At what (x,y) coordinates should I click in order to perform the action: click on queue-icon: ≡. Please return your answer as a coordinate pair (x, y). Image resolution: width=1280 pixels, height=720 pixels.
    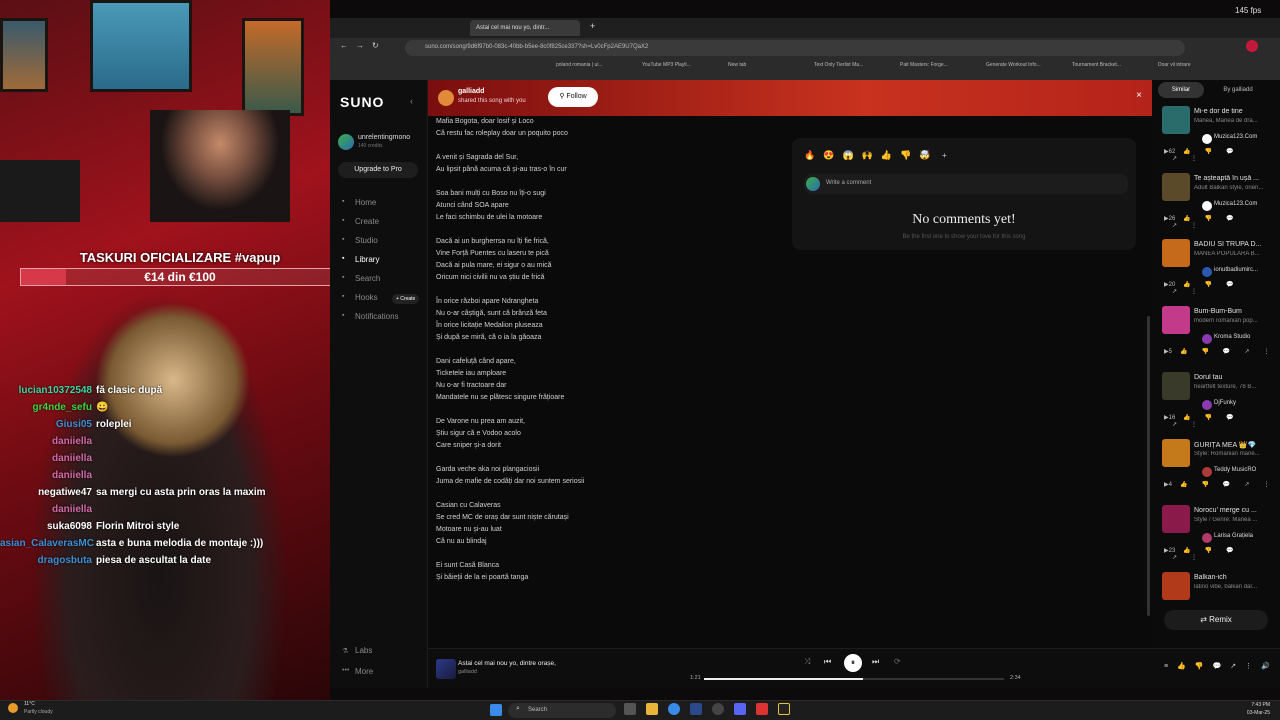
    Looking at the image, I should click on (1170, 666).